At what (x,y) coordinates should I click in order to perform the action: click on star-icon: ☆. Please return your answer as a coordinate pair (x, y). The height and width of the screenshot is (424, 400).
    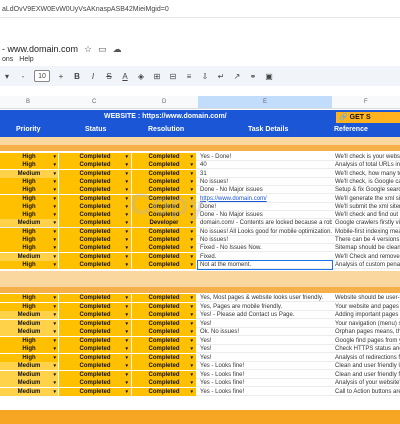
    Looking at the image, I should click on (88, 49).